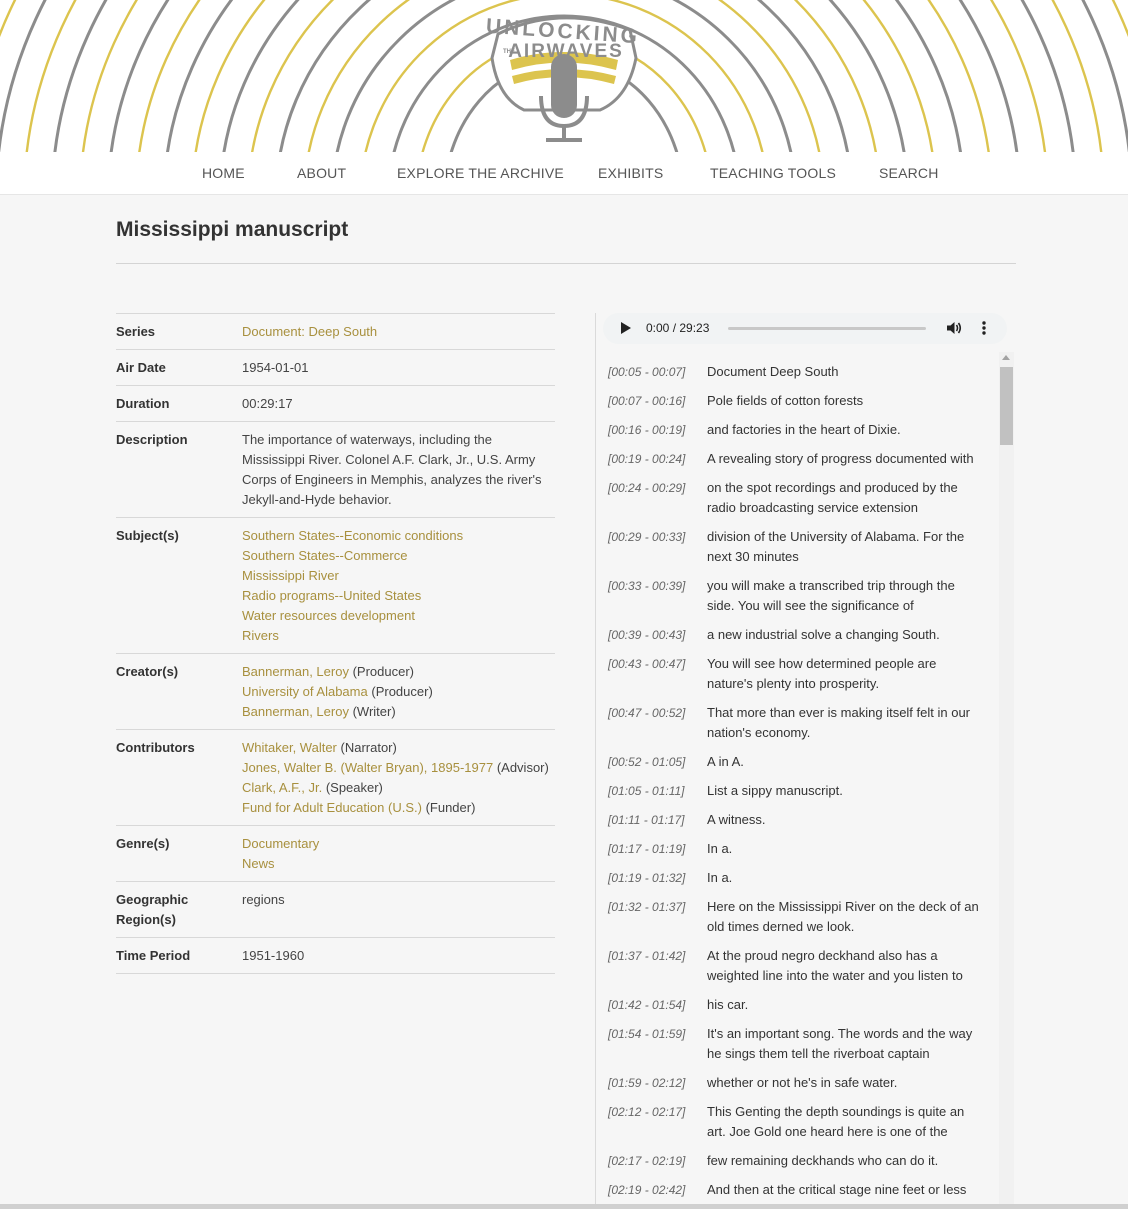 The image size is (1128, 1209). What do you see at coordinates (335, 909) in the screenshot?
I see `meta-row-geographic: Geographic Region(s) regions` at bounding box center [335, 909].